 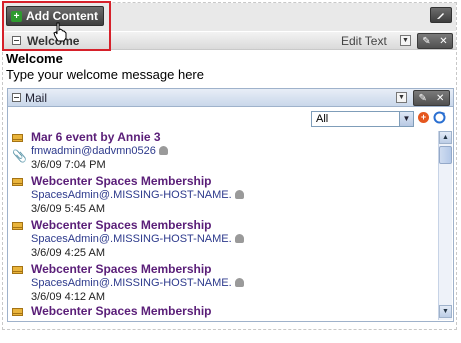 I want to click on welcome-portlet-header: Welcome Edit Text ▼ ✎ ✕, so click(x=229, y=41).